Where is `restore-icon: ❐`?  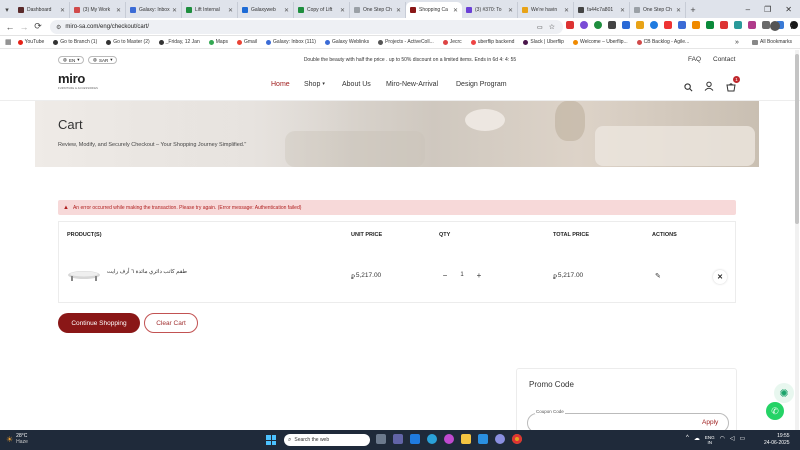
restore-icon: ❐ is located at coordinates (767, 9).